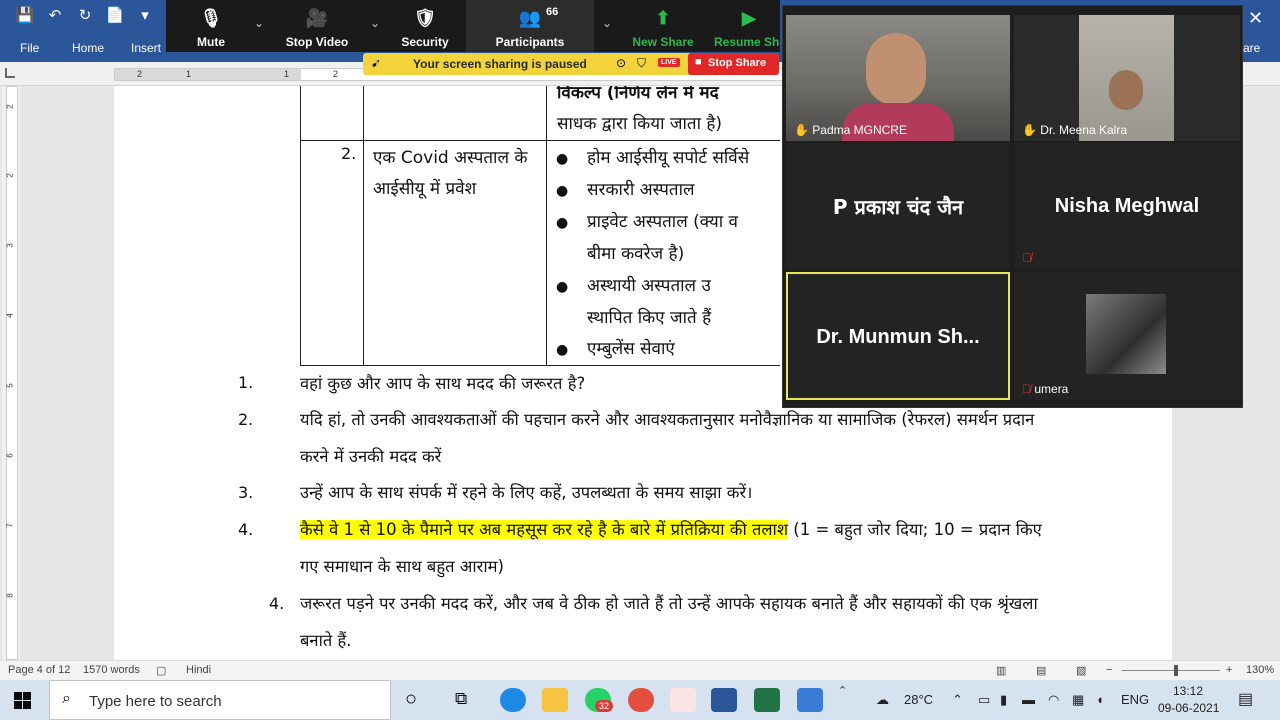 The image size is (1280, 720). I want to click on participant-tile-video: ✋ Dr. Meena Kalra, so click(1127, 78).